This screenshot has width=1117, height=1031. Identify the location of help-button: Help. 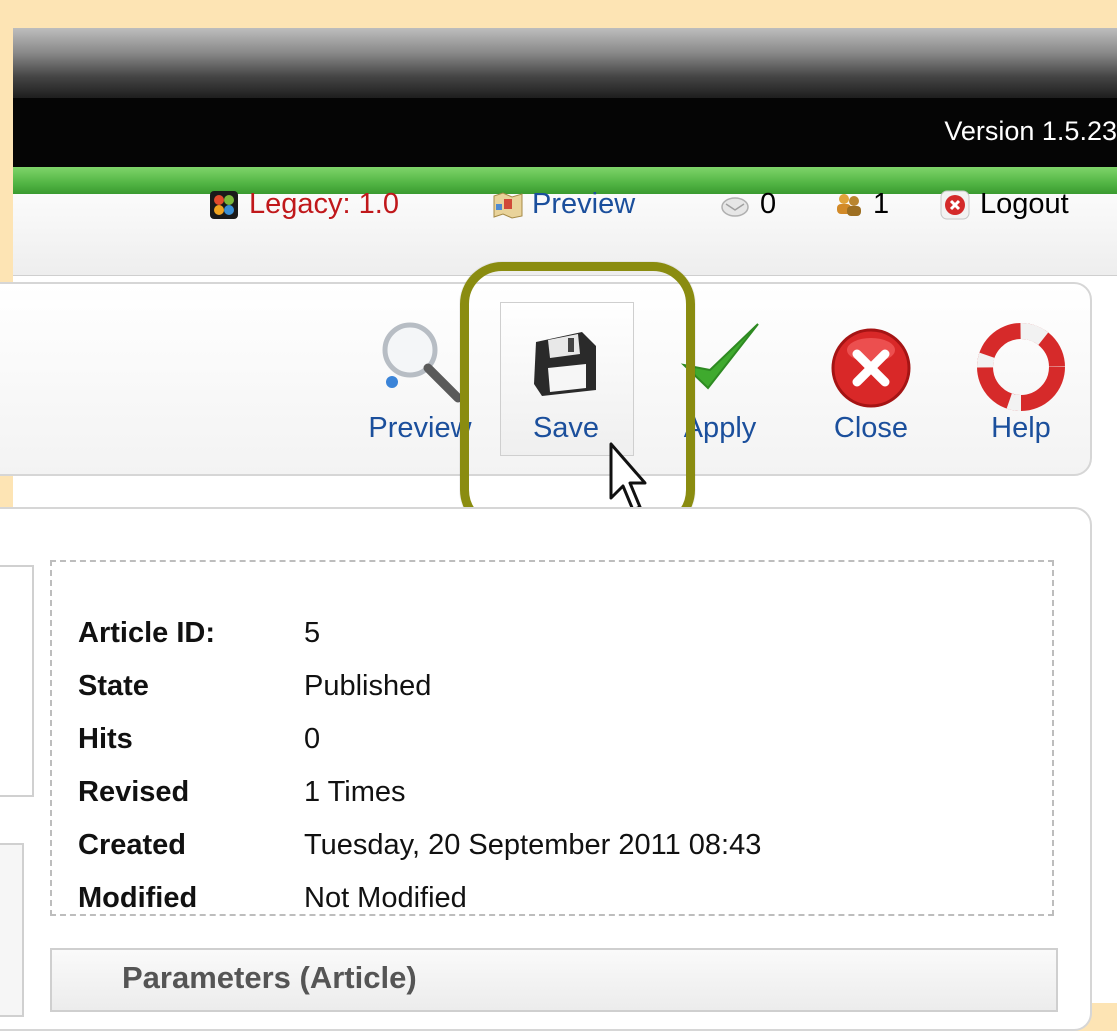
(1021, 380).